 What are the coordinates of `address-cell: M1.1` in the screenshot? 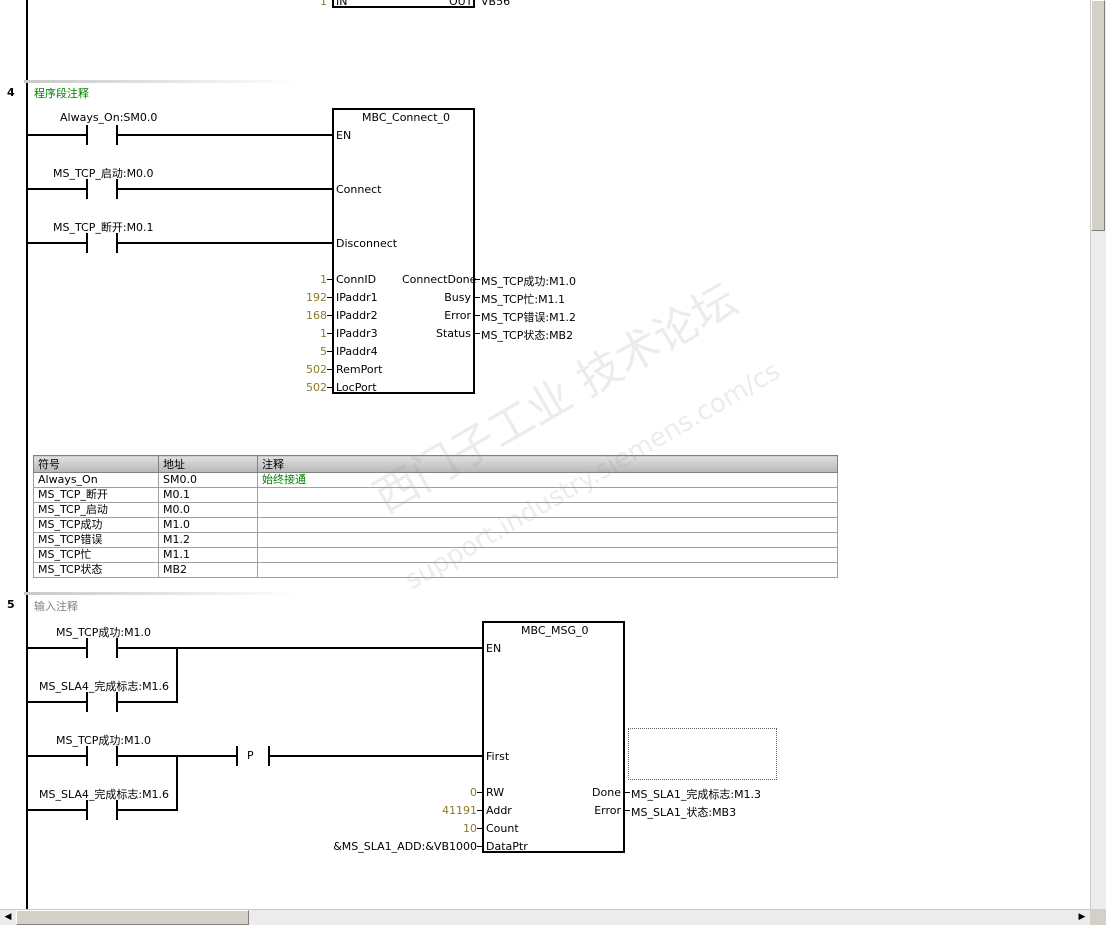 It's located at (208, 555).